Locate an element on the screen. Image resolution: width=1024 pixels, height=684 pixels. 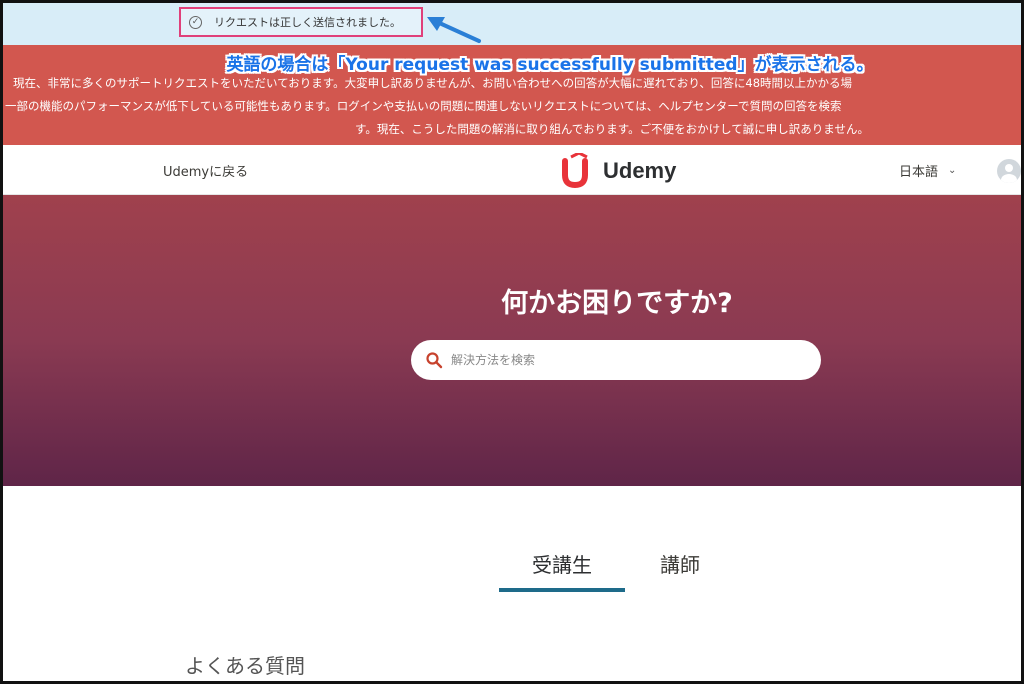
audience-tabs: 受講生 講師 is located at coordinates (617, 570).